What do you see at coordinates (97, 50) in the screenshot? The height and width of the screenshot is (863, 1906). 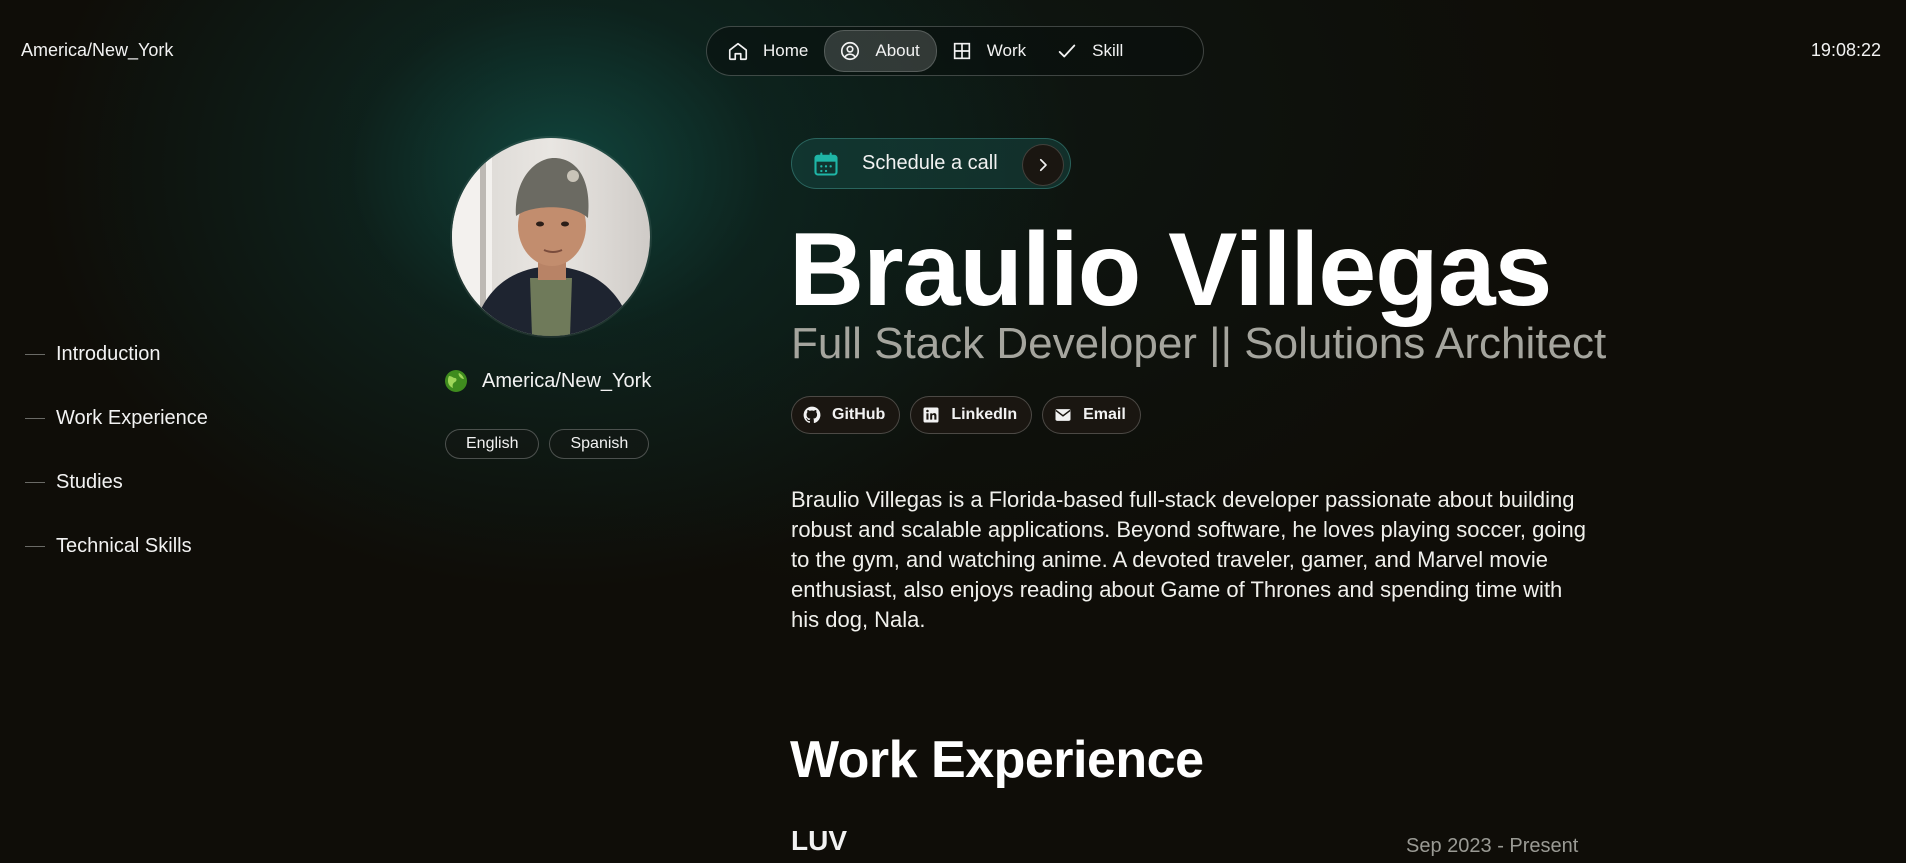 I see `header-timezone: America/New_York` at bounding box center [97, 50].